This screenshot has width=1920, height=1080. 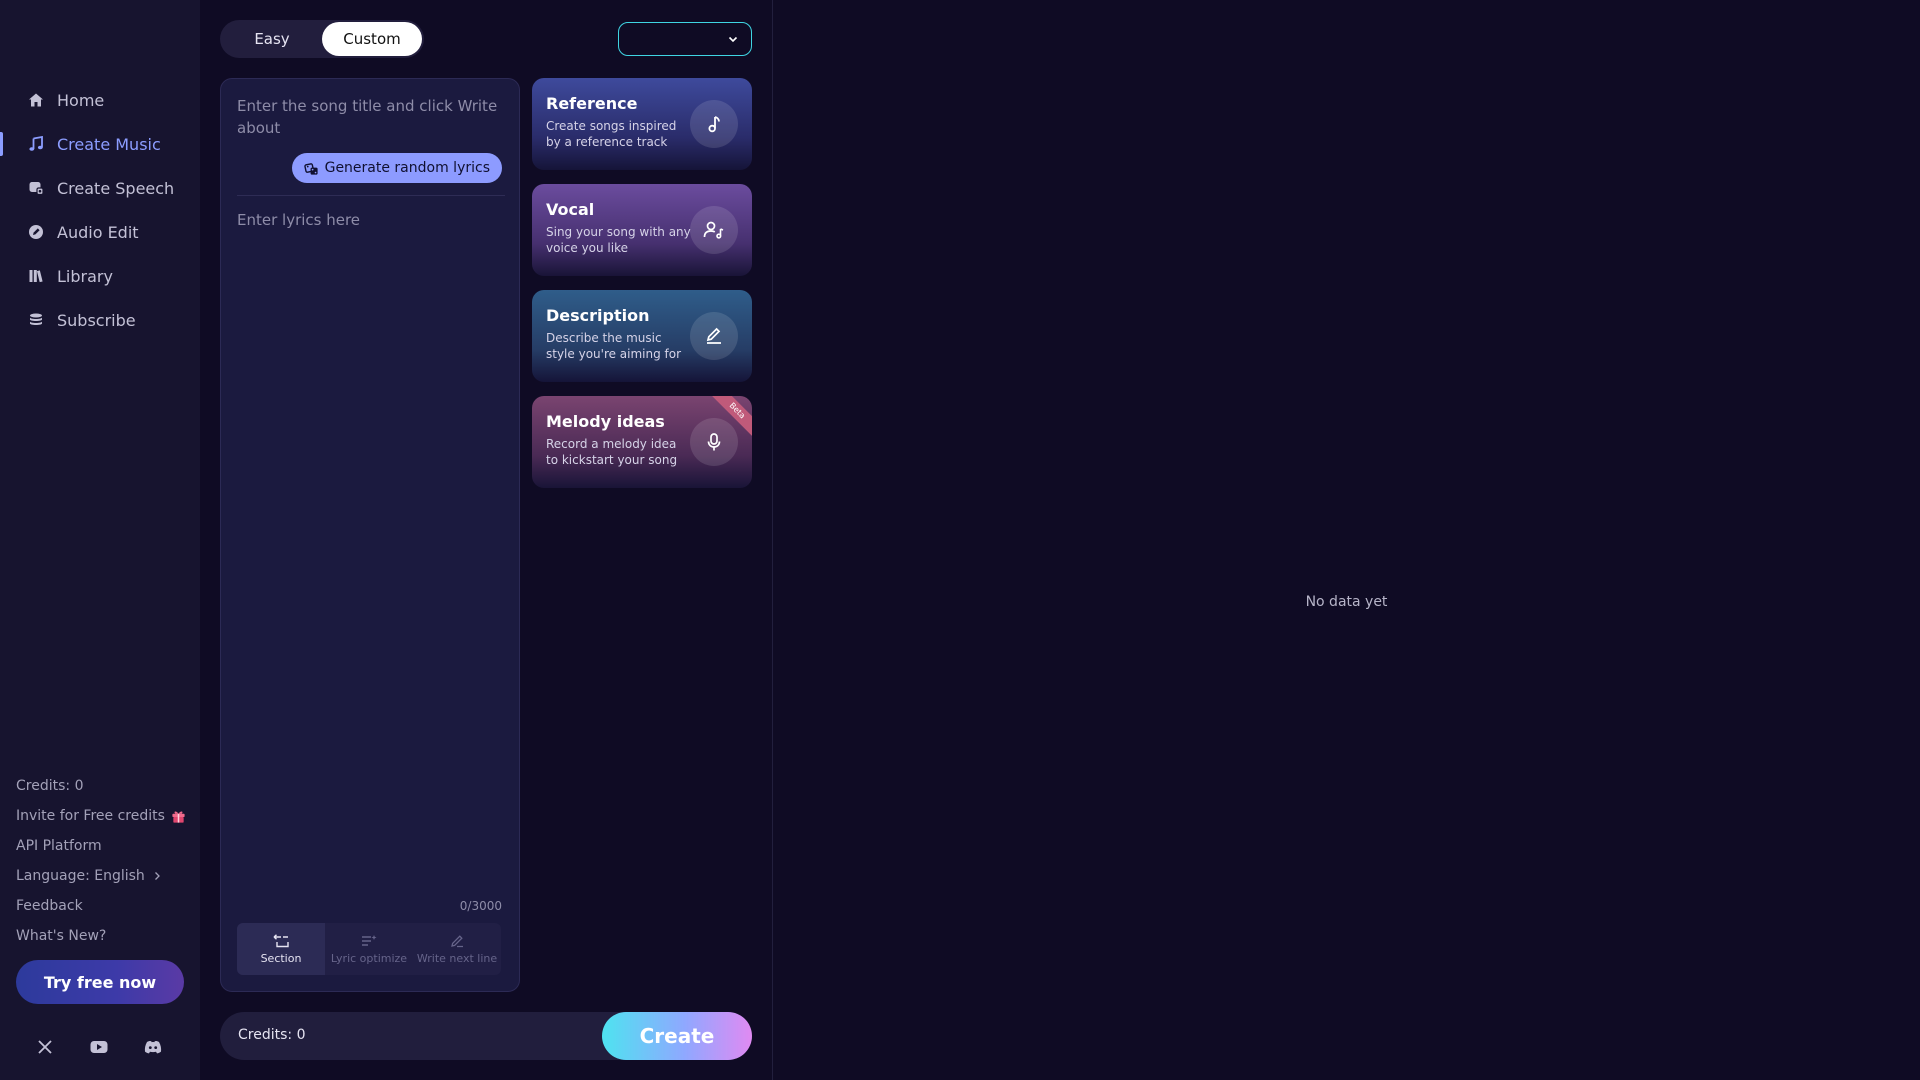 I want to click on card-title: Description, so click(x=598, y=315).